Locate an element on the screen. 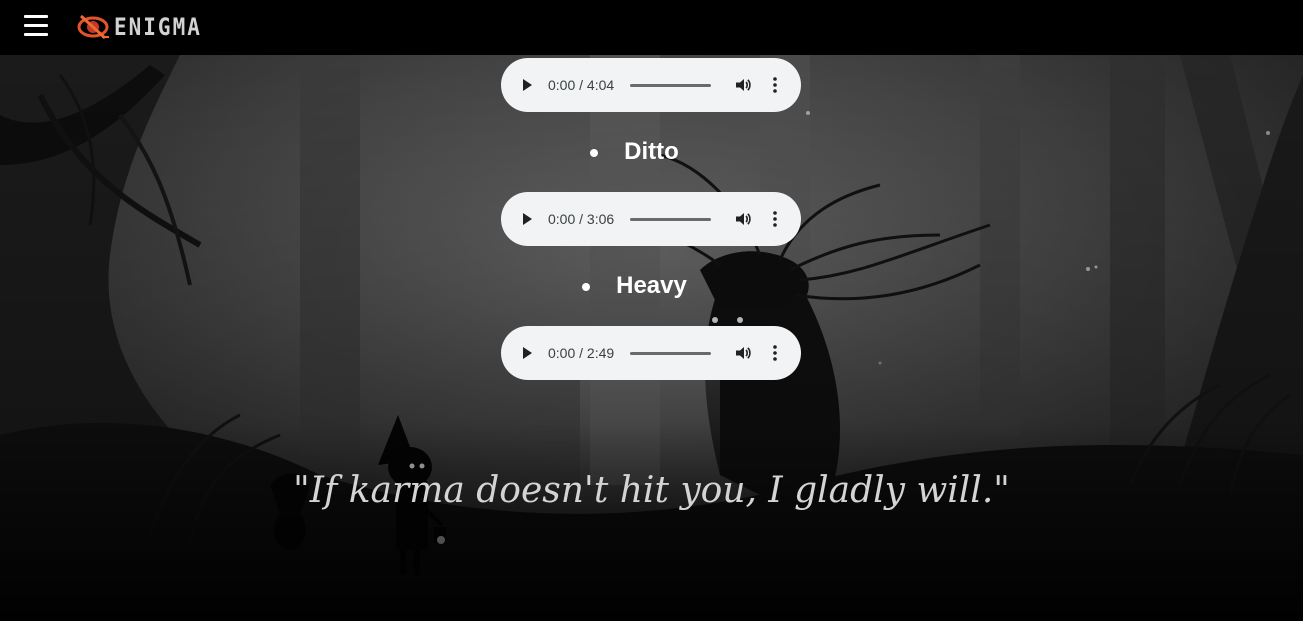 The width and height of the screenshot is (1303, 621). song-title: Heavy is located at coordinates (651, 285).